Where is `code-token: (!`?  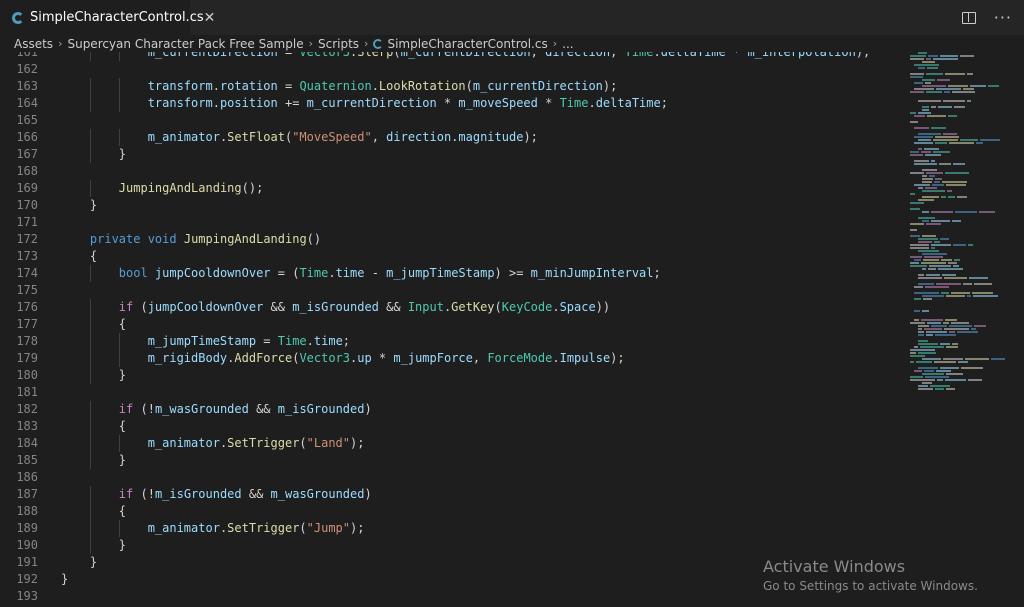
code-token: (! is located at coordinates (144, 494).